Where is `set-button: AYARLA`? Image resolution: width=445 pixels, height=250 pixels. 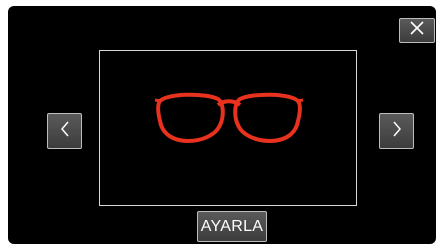
set-button: AYARLA is located at coordinates (232, 226).